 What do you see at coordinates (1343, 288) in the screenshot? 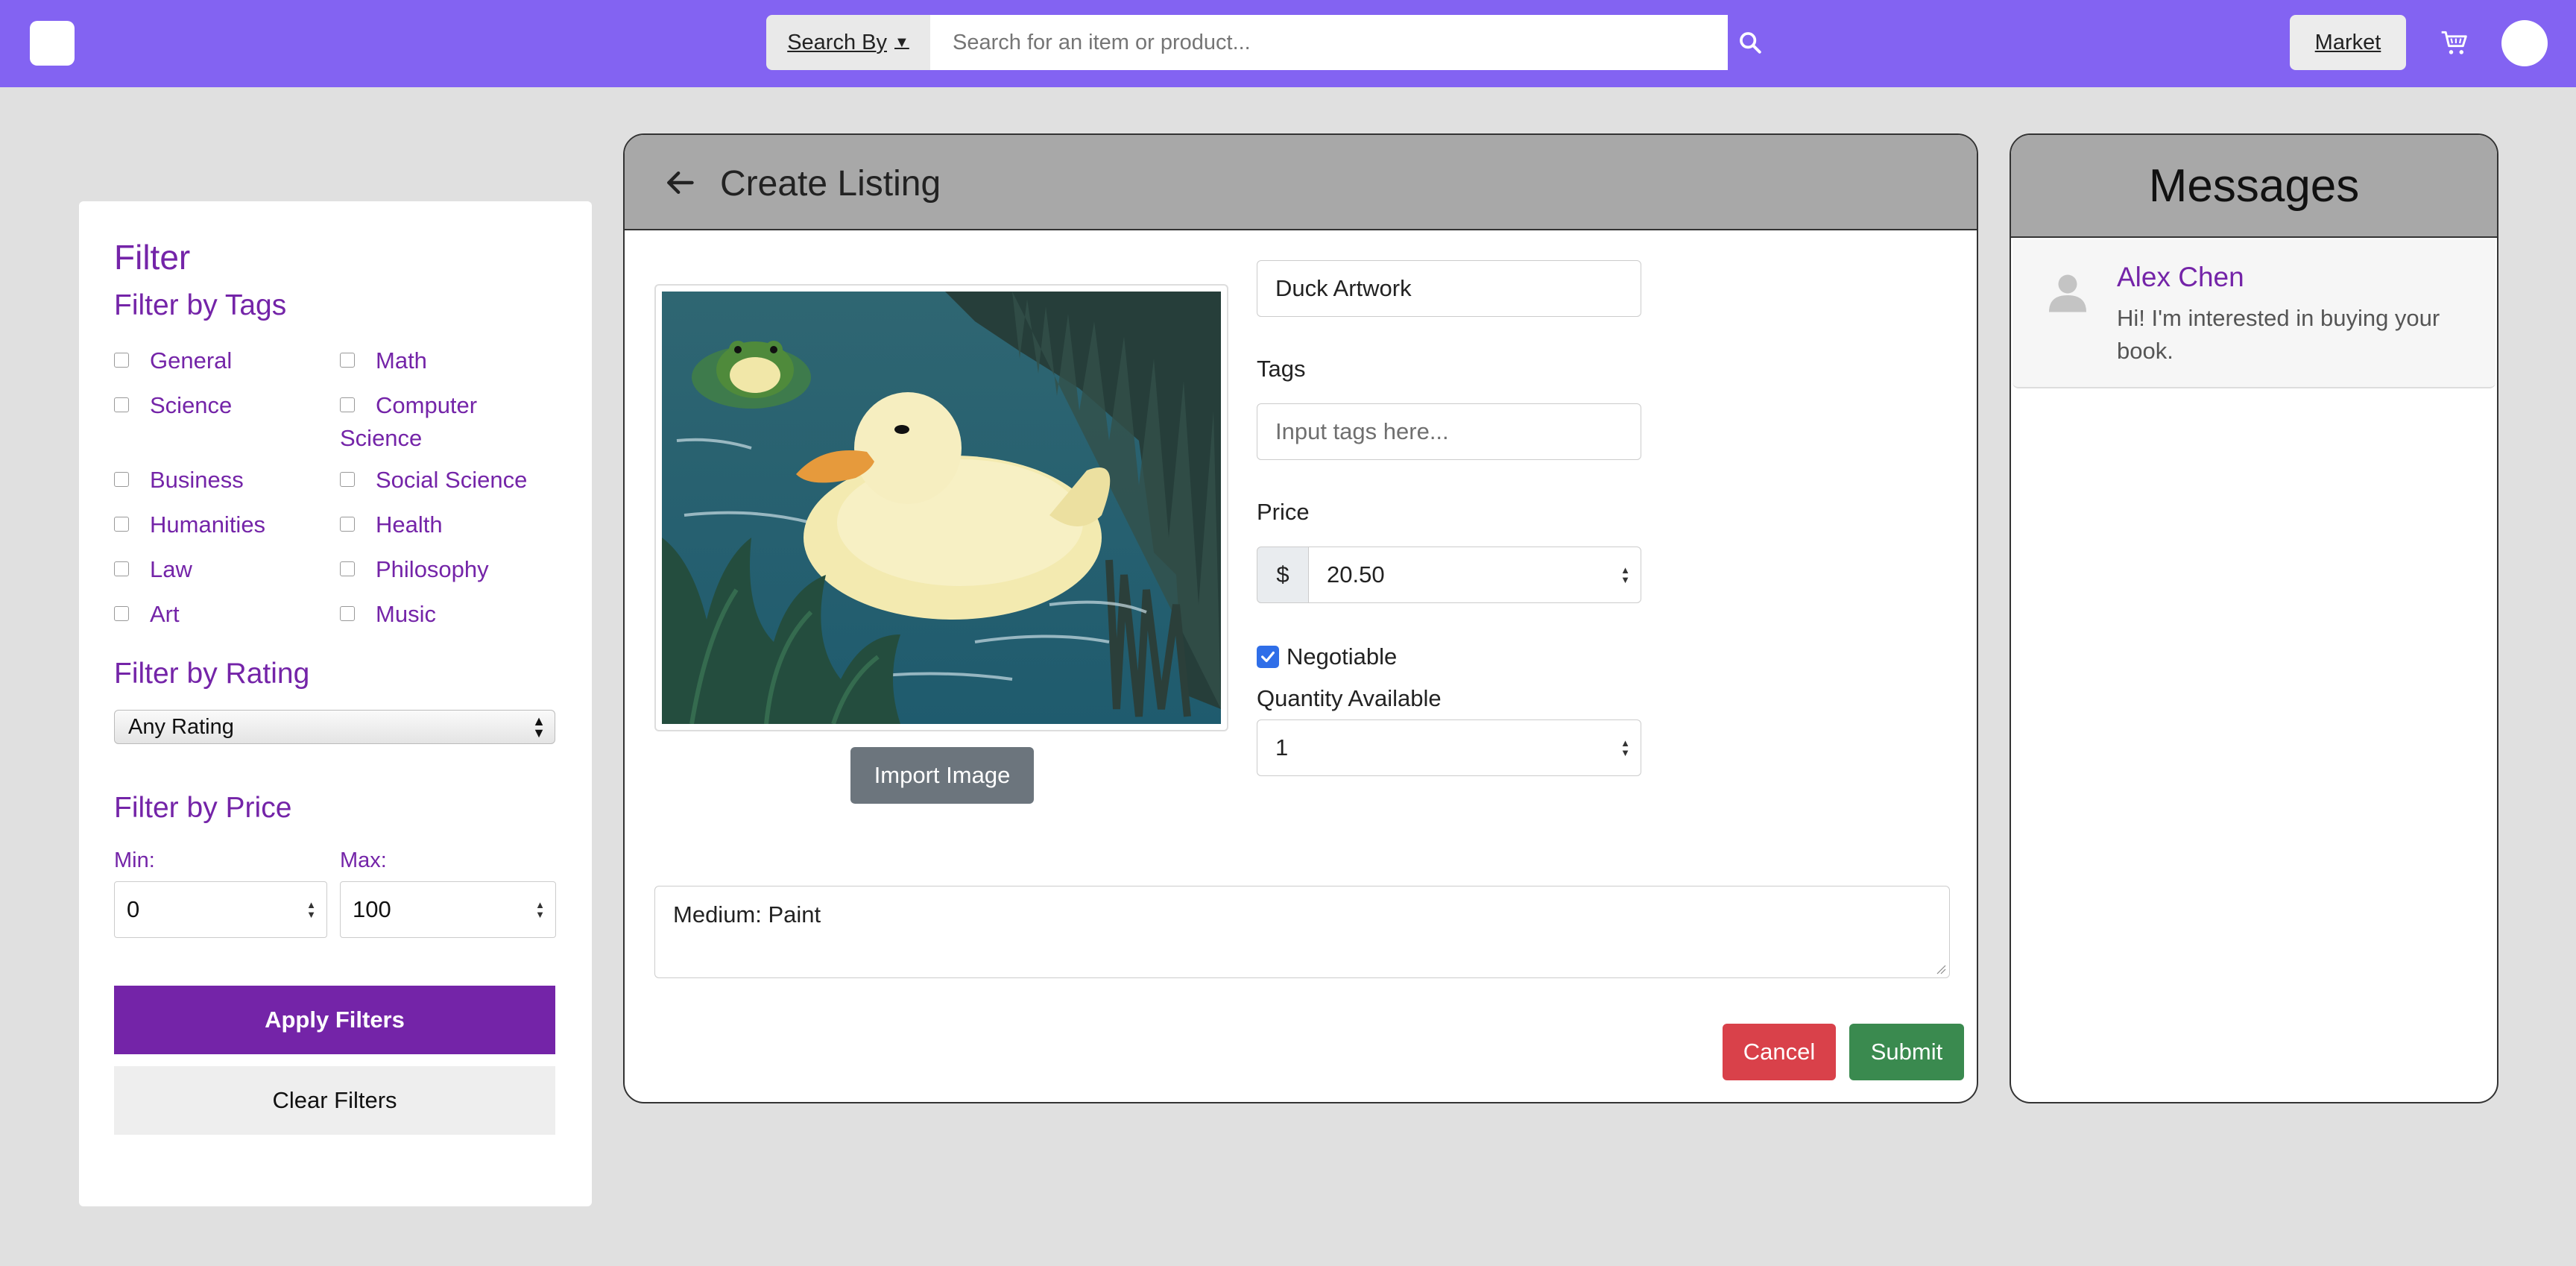
I see `listing-title-value: Duck Artwork` at bounding box center [1343, 288].